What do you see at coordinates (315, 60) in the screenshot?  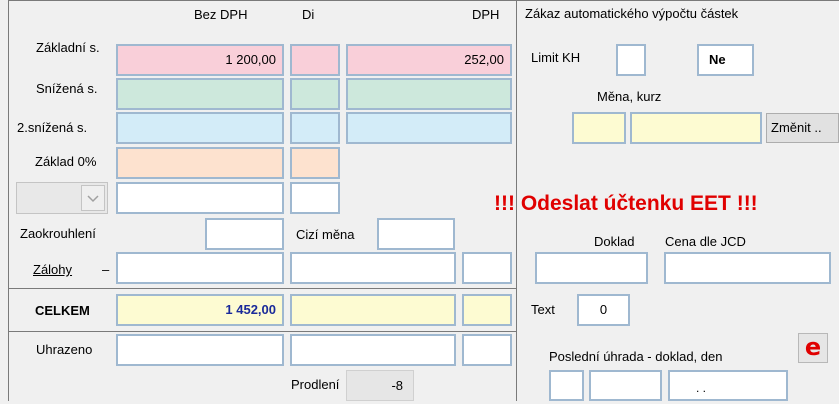 I see `zakladni-di-field` at bounding box center [315, 60].